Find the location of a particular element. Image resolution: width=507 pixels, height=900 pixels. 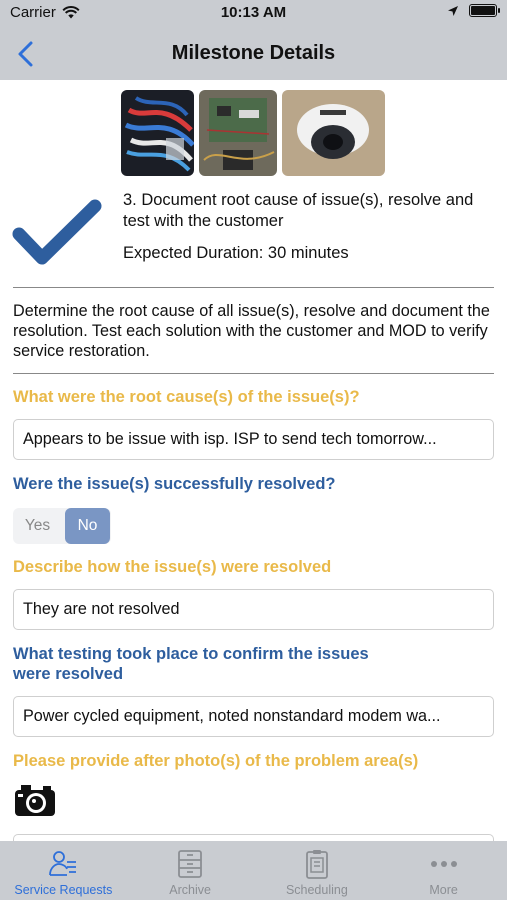

tab-archive: Archive is located at coordinates (190, 870).